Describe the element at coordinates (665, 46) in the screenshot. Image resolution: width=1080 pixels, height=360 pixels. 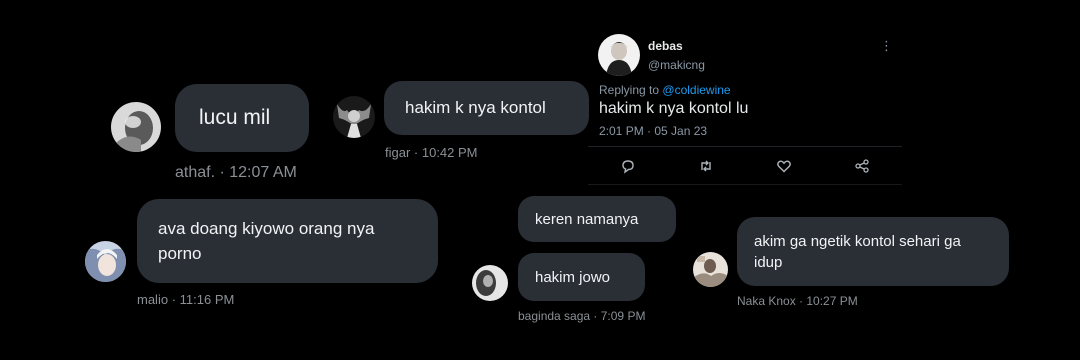
I see `tweet-author-name: debas` at that location.